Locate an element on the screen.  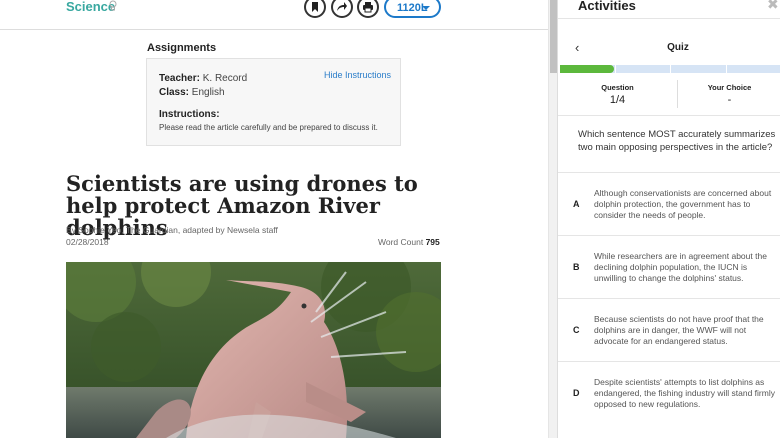
print-icon is located at coordinates (368, 7).